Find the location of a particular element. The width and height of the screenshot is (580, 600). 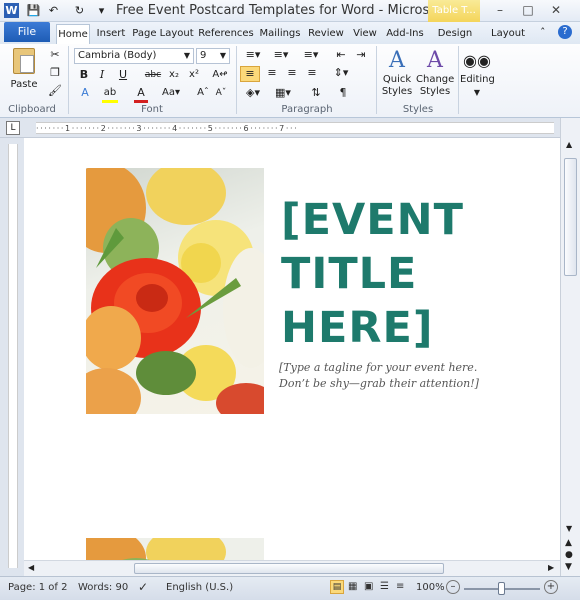

change-styles-button: A Change Styles is located at coordinates (435, 74).